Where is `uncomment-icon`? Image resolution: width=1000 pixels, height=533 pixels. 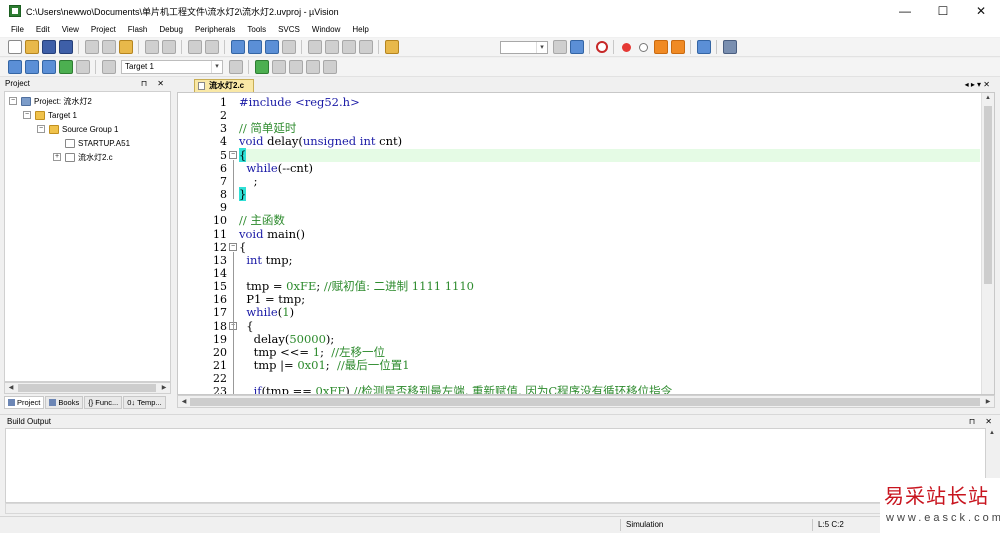 uncomment-icon is located at coordinates (365, 47).